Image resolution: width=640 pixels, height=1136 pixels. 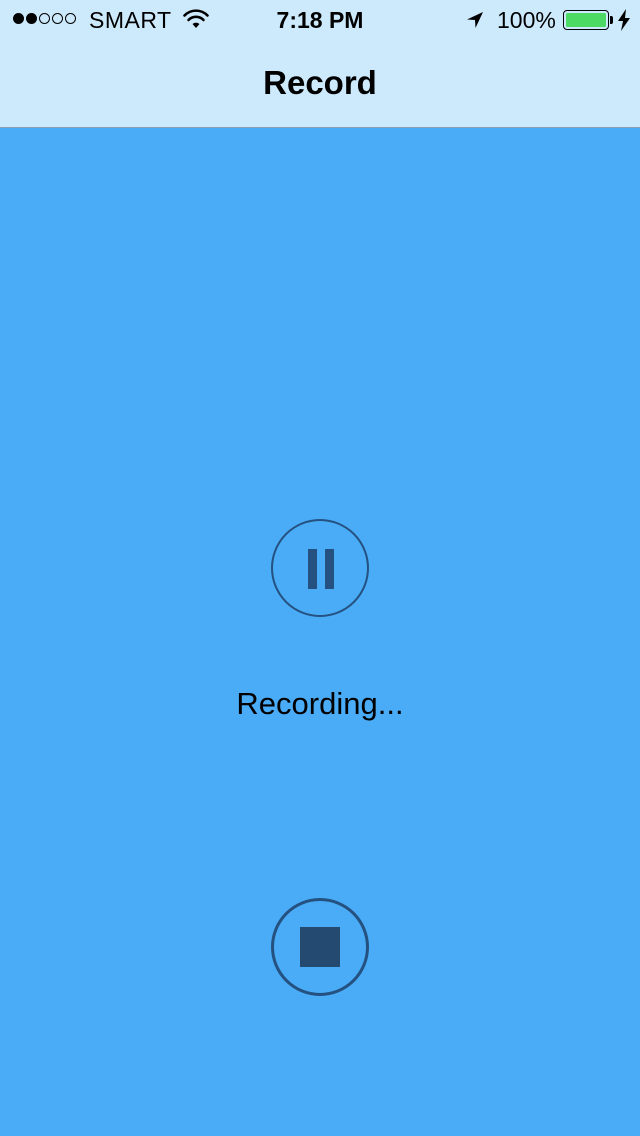 I want to click on location-arrow-icon, so click(x=475, y=20).